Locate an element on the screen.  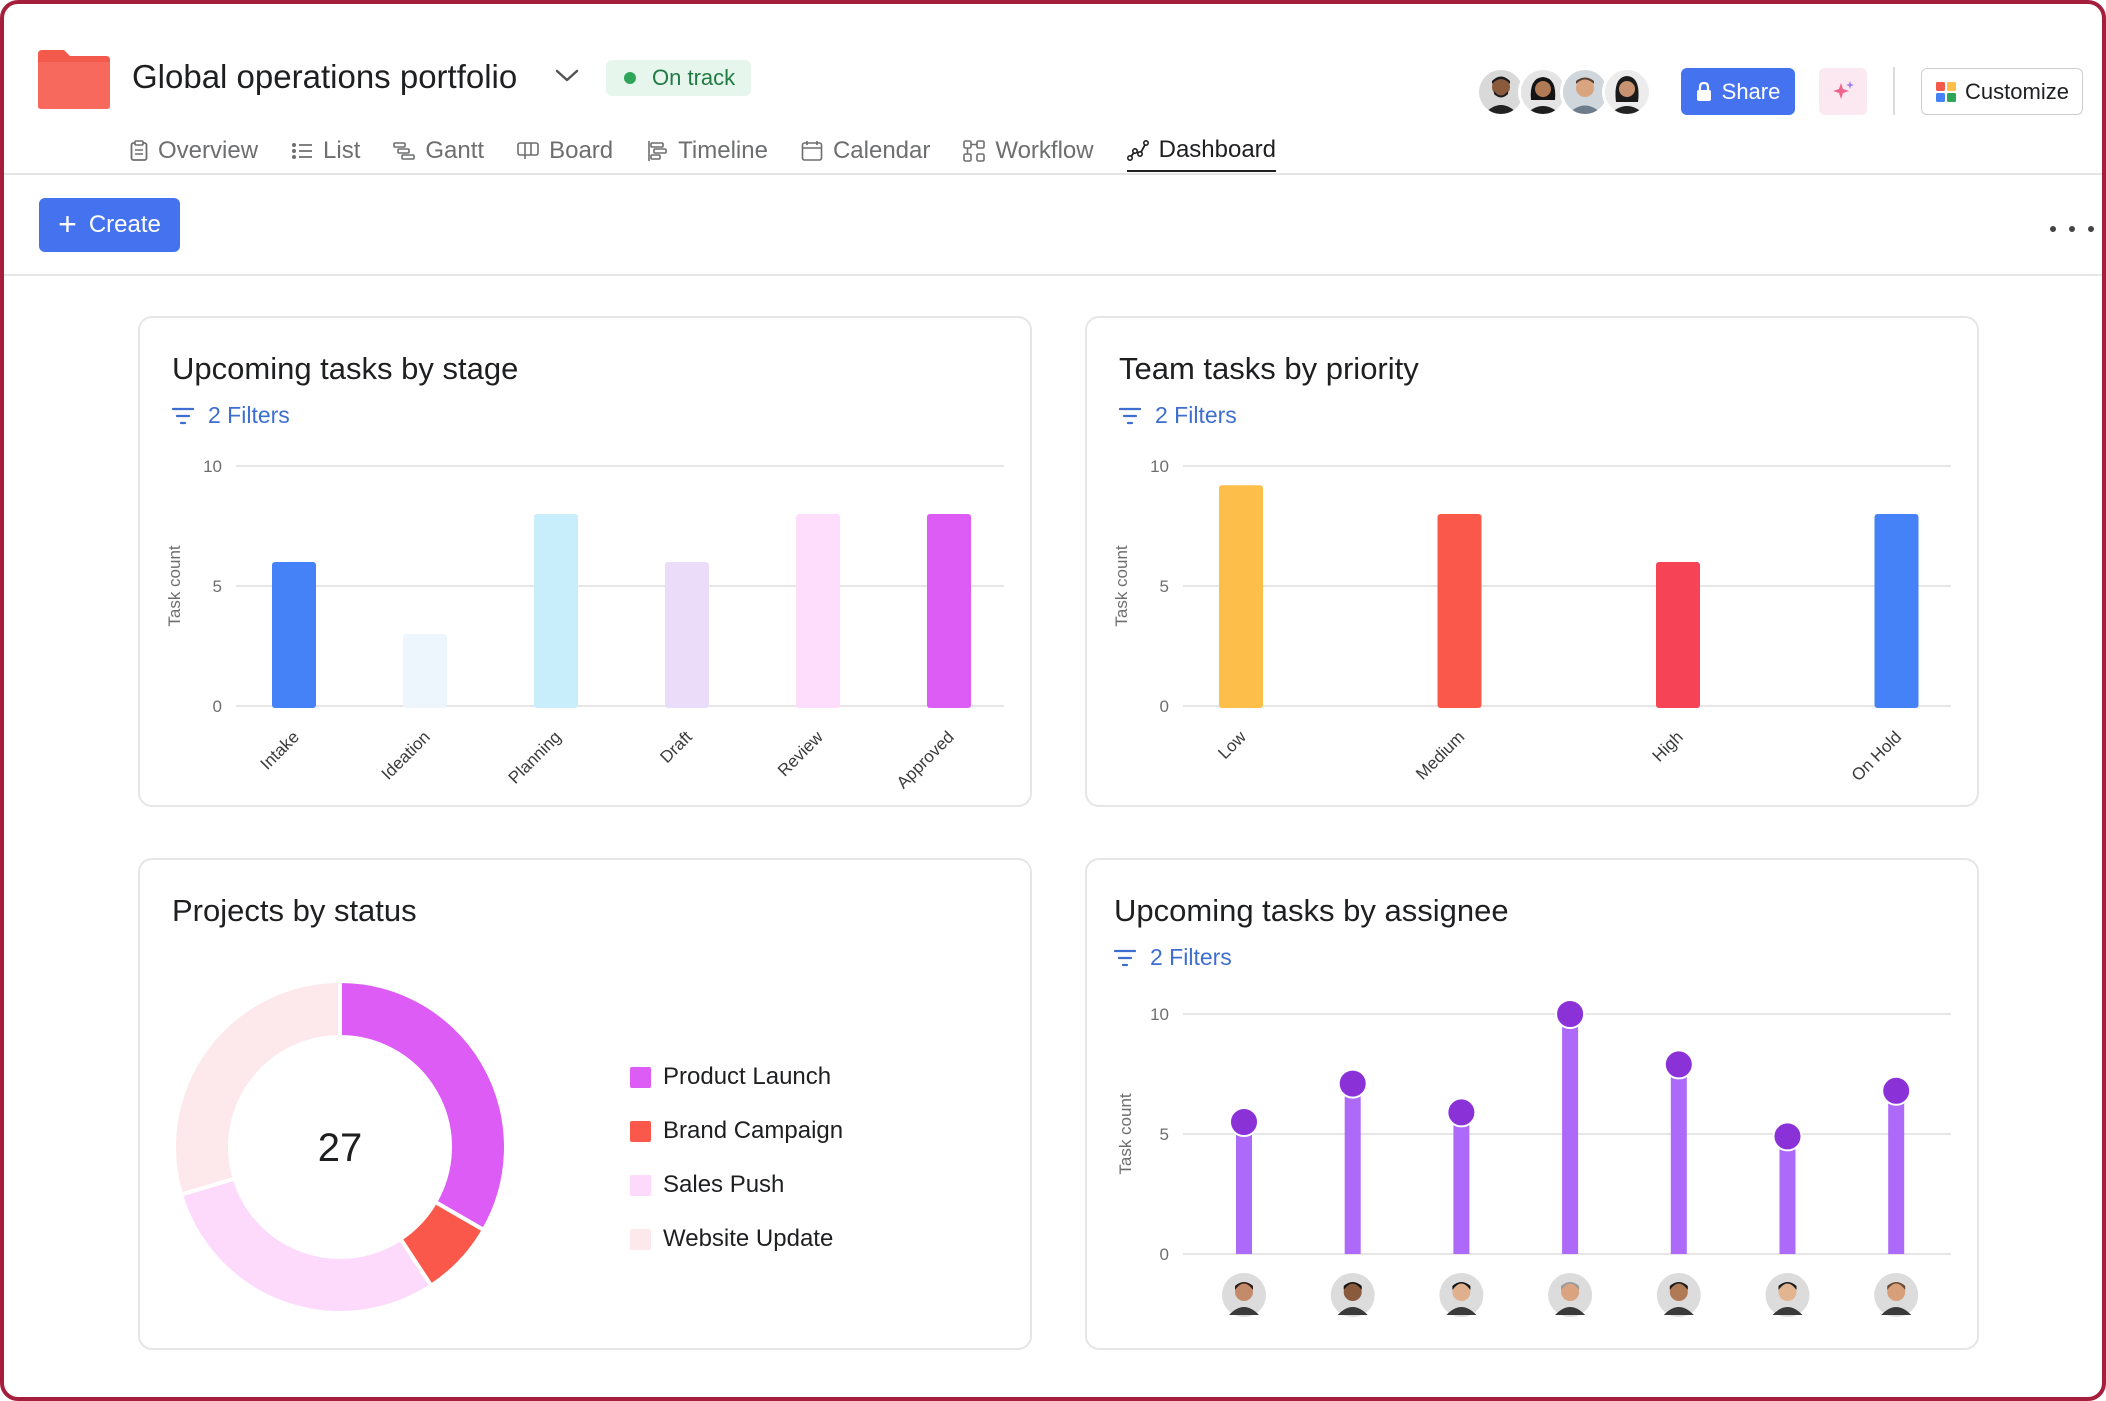
header-divider is located at coordinates (1894, 91).